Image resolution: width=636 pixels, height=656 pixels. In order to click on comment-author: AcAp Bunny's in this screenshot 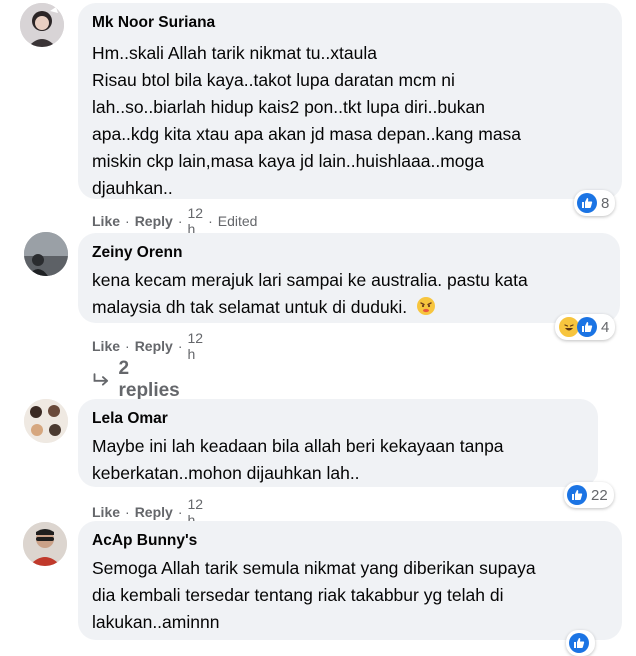, I will do `click(350, 541)`.